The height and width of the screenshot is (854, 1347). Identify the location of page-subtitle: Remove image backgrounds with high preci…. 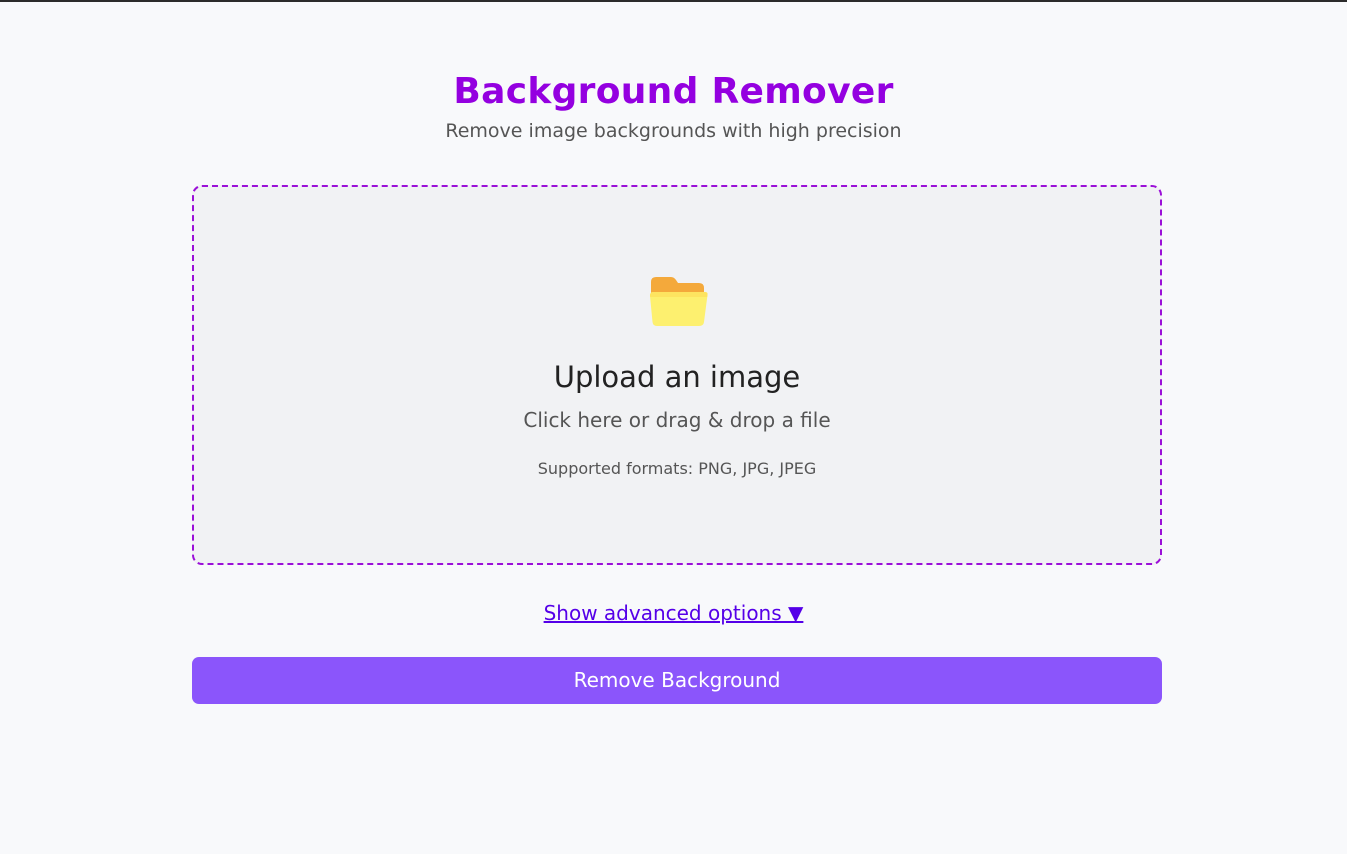
(673, 131).